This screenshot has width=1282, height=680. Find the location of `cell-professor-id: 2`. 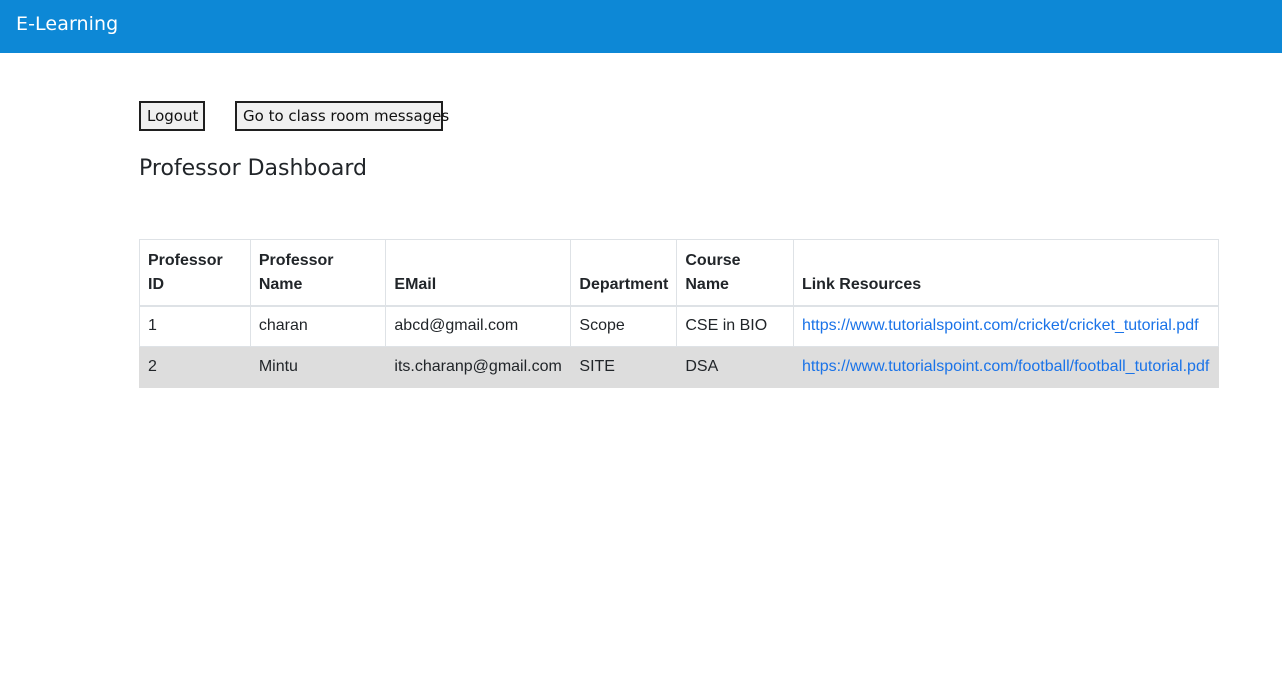

cell-professor-id: 2 is located at coordinates (195, 367).